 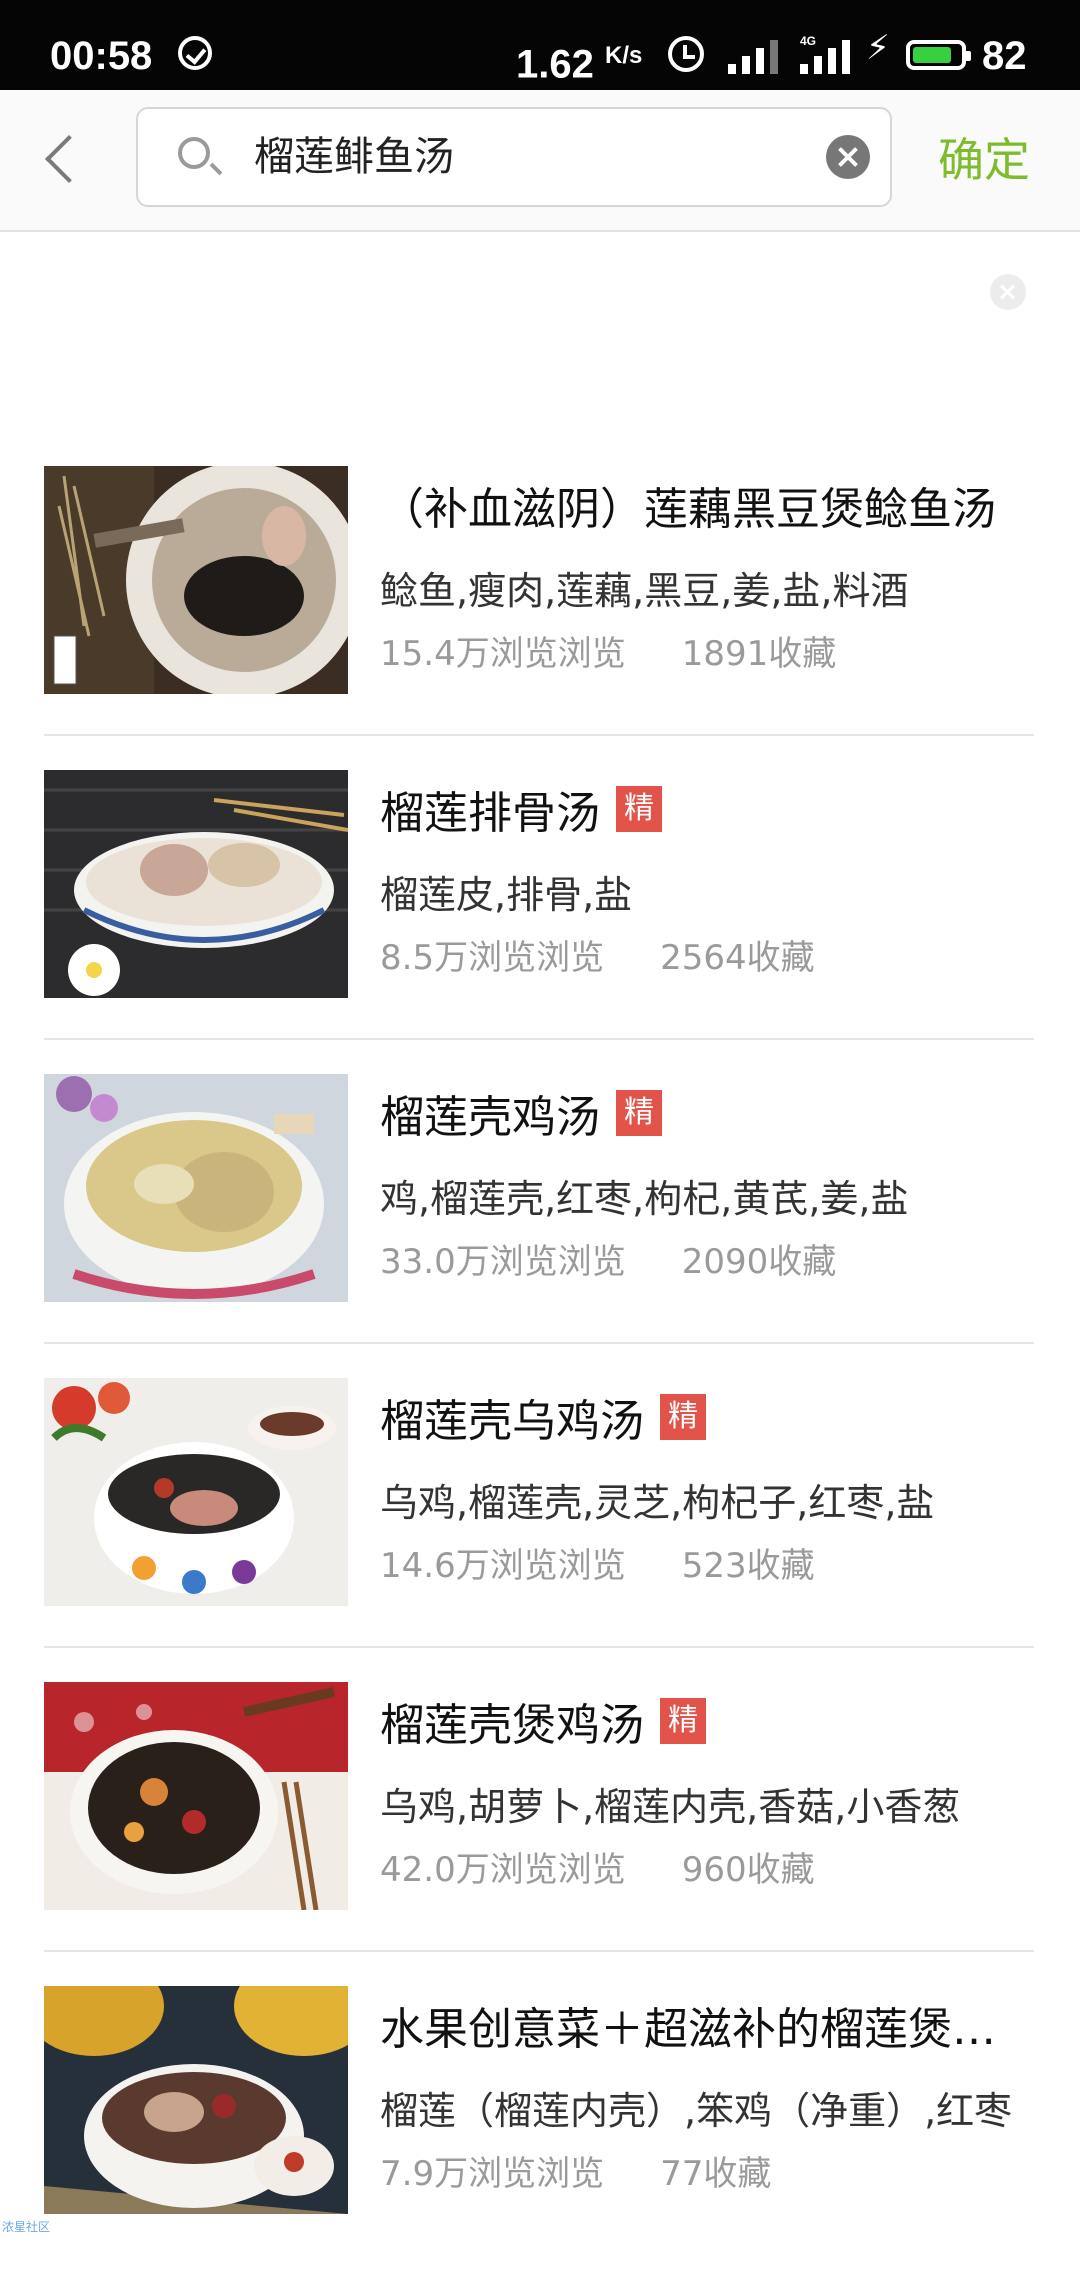 I want to click on favorite-count: 960收藏, so click(x=748, y=1870).